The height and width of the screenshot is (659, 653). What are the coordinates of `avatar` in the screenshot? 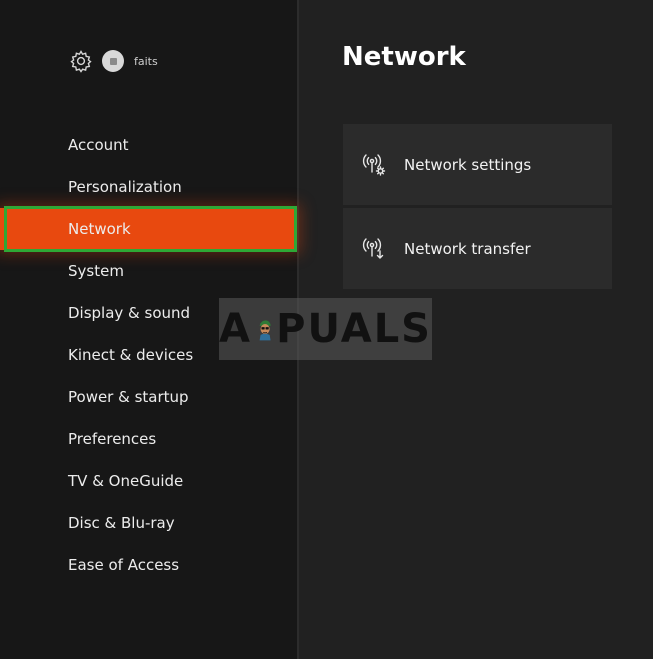 It's located at (113, 61).